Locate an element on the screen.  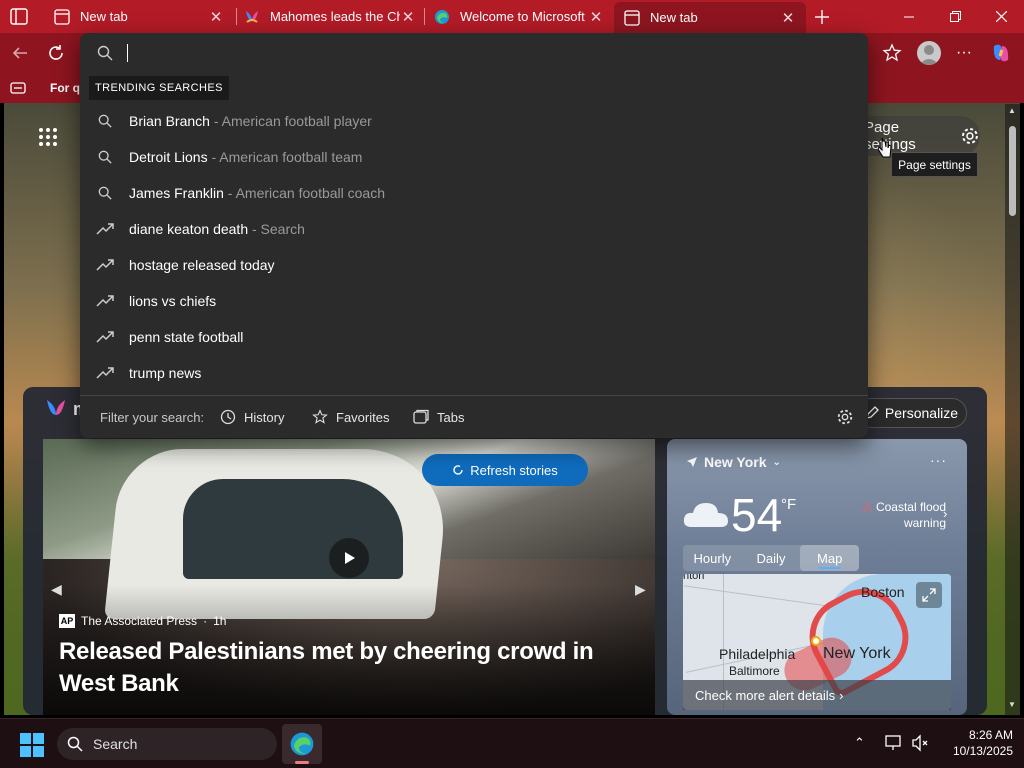
close-window-button is located at coordinates (1001, 16).